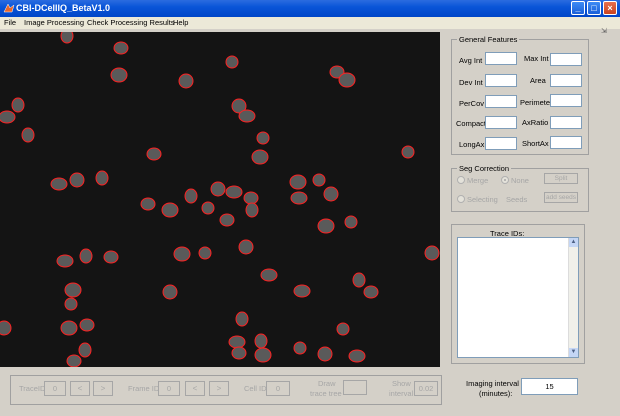 Image resolution: width=620 pixels, height=416 pixels. I want to click on perimeter-field, so click(566, 100).